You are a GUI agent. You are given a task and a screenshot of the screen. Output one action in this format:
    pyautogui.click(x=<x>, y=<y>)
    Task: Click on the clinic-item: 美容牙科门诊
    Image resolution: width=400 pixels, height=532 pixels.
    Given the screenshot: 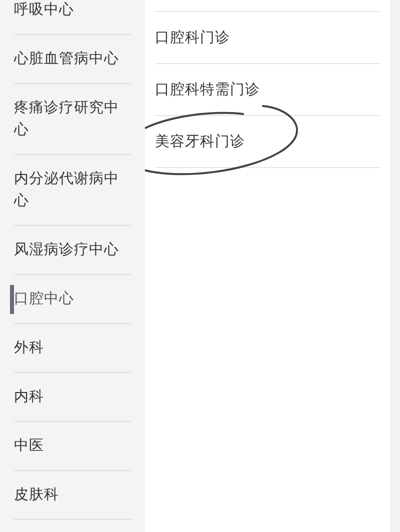 What is the action you would take?
    pyautogui.click(x=200, y=141)
    